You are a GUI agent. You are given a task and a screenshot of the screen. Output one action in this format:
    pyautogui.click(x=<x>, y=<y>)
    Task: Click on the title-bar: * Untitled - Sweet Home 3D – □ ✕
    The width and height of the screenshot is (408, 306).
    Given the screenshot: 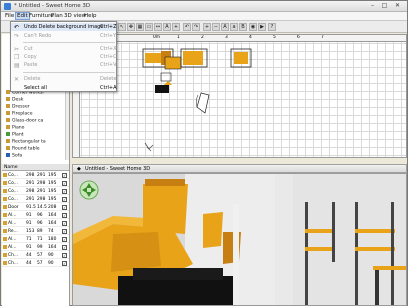 What is the action you would take?
    pyautogui.click(x=204, y=6)
    